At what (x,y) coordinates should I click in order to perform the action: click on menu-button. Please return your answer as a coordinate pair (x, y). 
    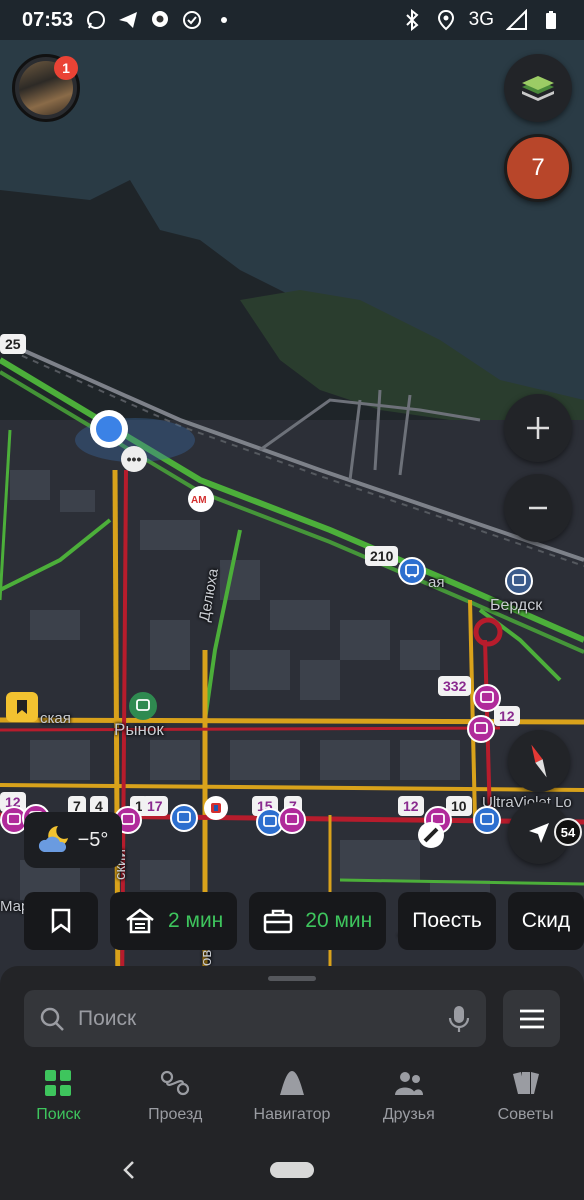
    Looking at the image, I should click on (531, 1018).